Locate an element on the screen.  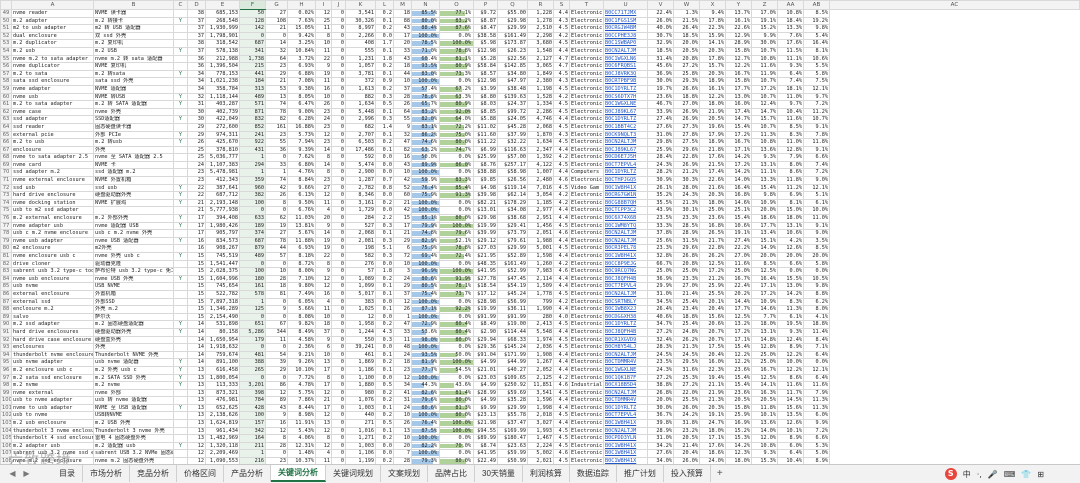
cell: 4.5 is located at coordinates (561, 226).